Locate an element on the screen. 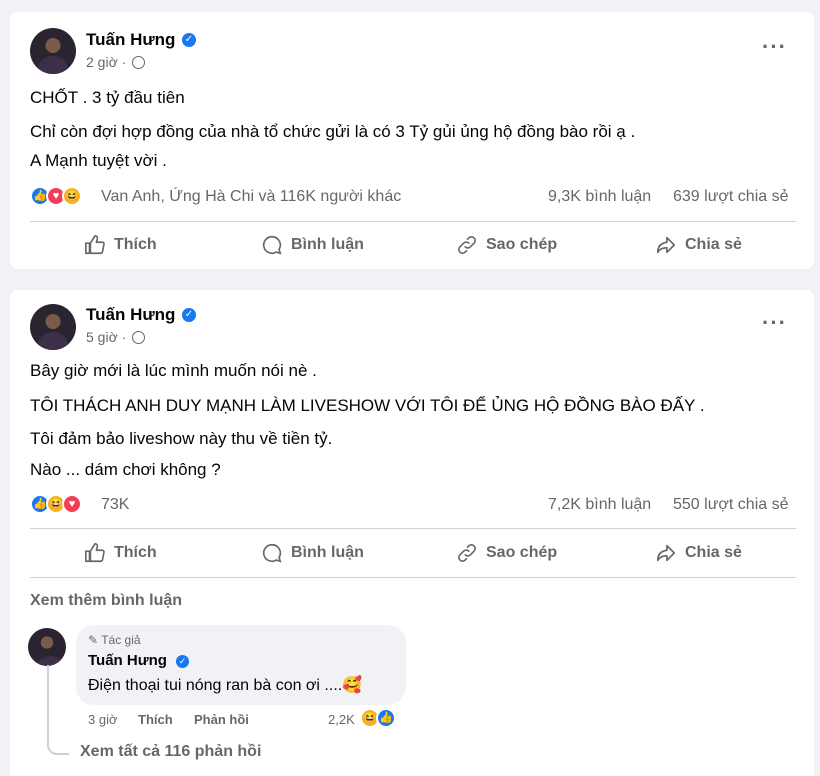 This screenshot has width=820, height=776. comment-reaction-count: 2,2K is located at coordinates (341, 719).